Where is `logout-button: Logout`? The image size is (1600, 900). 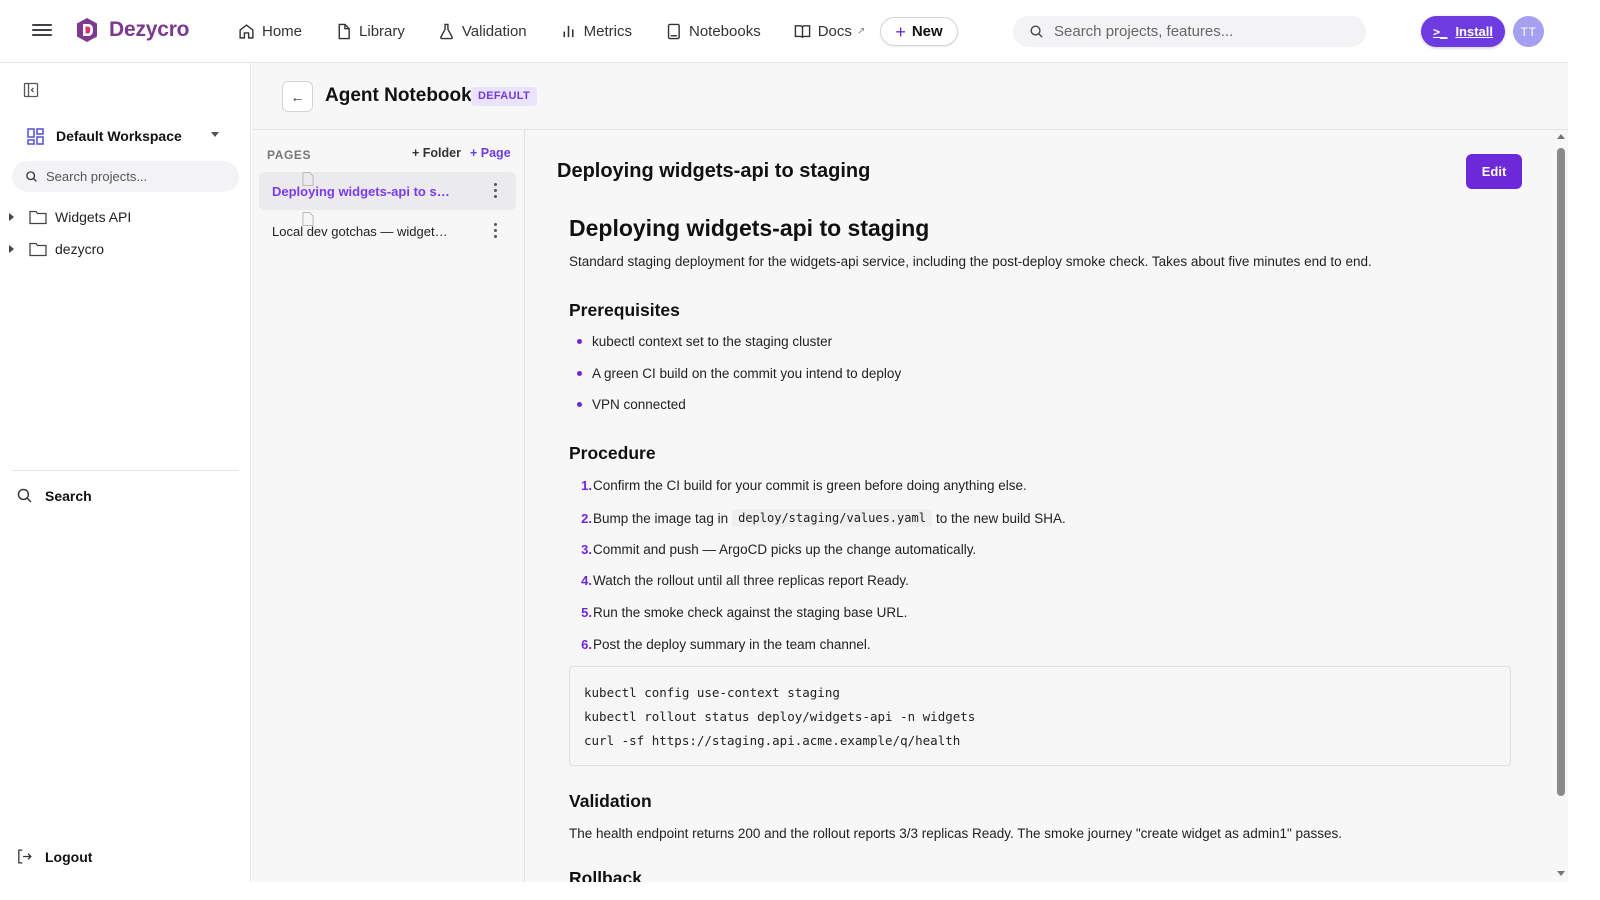 logout-button: Logout is located at coordinates (54, 856).